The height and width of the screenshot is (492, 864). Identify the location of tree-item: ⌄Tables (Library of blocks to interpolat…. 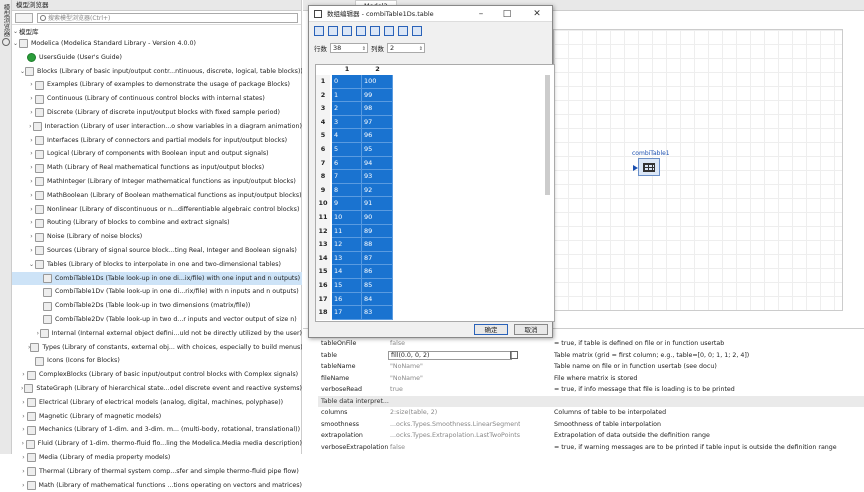
(157, 265).